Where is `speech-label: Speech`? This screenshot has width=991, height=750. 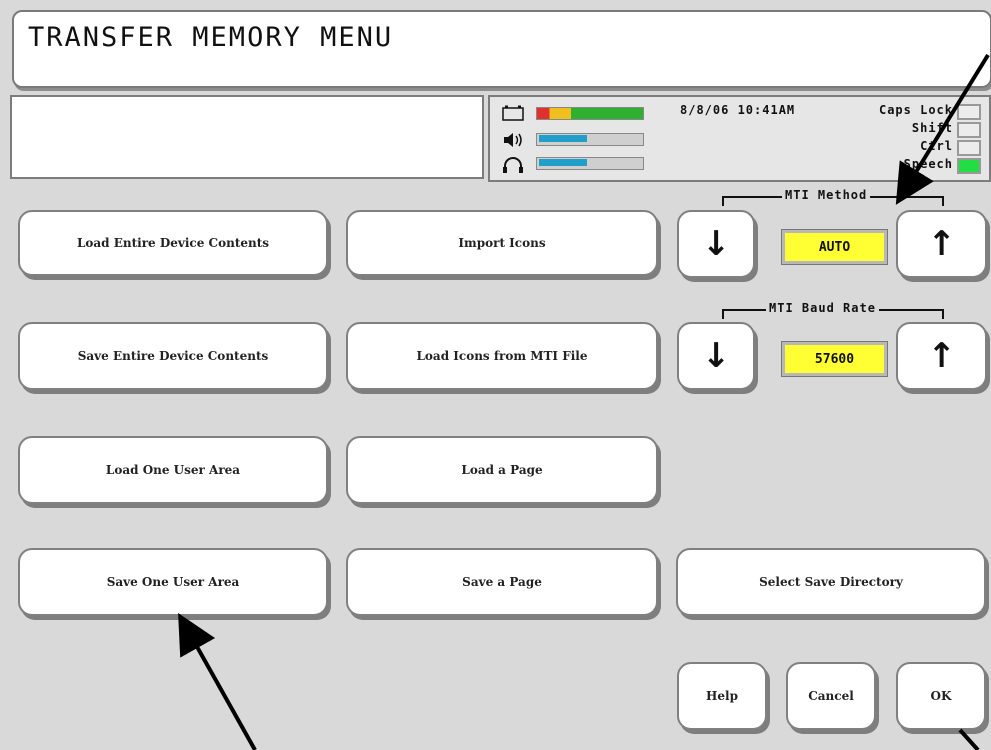
speech-label: Speech is located at coordinates (928, 164).